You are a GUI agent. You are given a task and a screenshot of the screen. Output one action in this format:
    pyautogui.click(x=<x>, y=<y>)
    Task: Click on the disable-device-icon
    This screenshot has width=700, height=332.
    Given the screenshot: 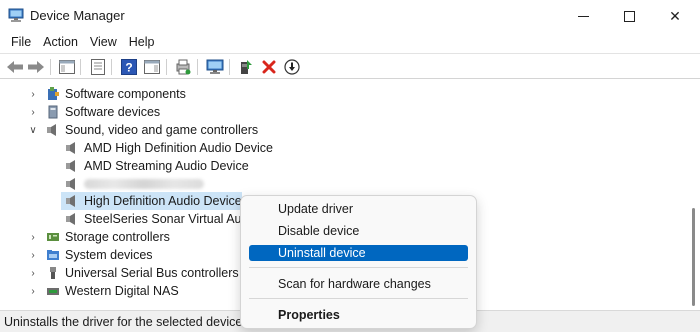 What is the action you would take?
    pyautogui.click(x=292, y=67)
    